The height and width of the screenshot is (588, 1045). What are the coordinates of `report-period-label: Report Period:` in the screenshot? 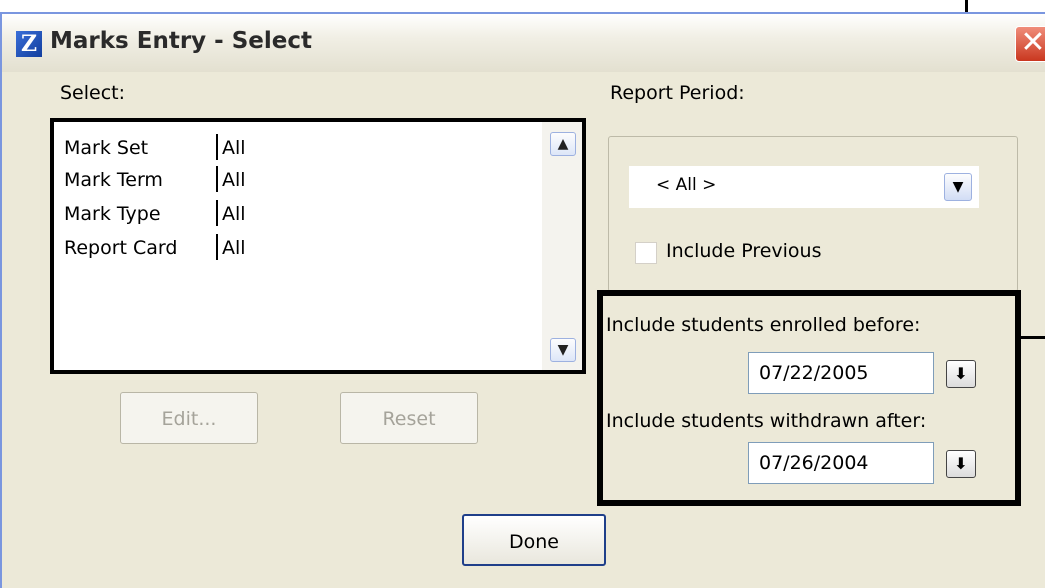 It's located at (677, 93).